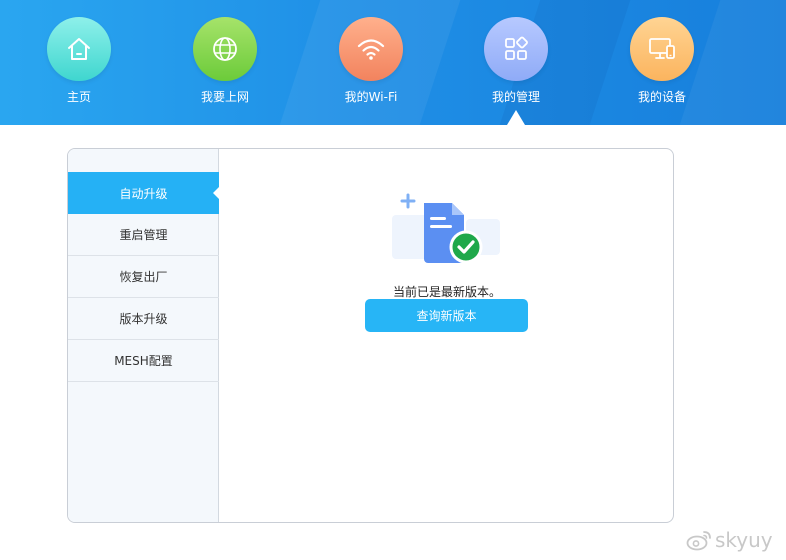  I want to click on nav-circle-wifi, so click(371, 49).